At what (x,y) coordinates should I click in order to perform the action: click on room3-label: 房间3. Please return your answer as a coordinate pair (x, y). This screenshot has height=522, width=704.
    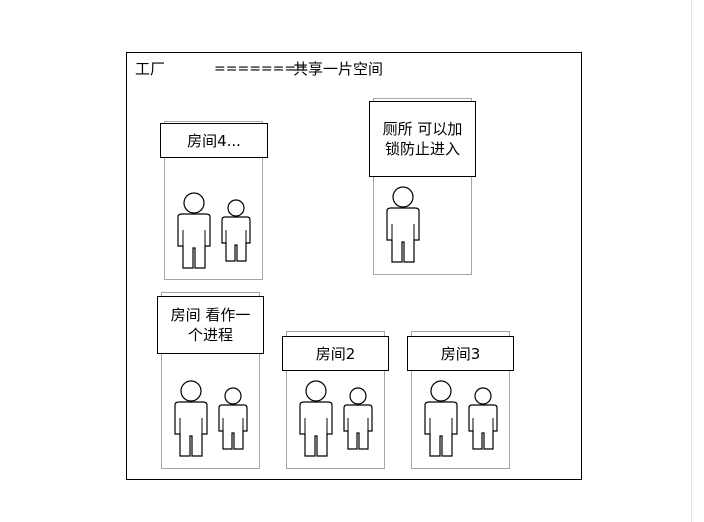
    Looking at the image, I should click on (460, 353).